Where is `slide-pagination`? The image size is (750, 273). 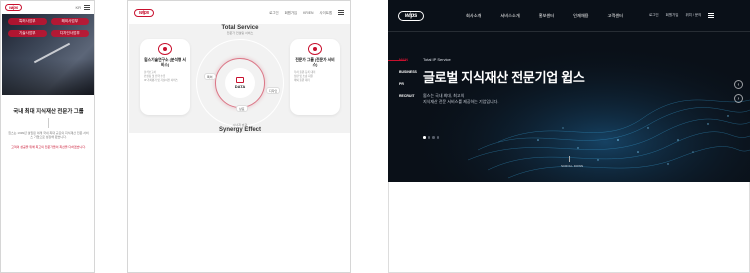
slide-pagination is located at coordinates (431, 137).